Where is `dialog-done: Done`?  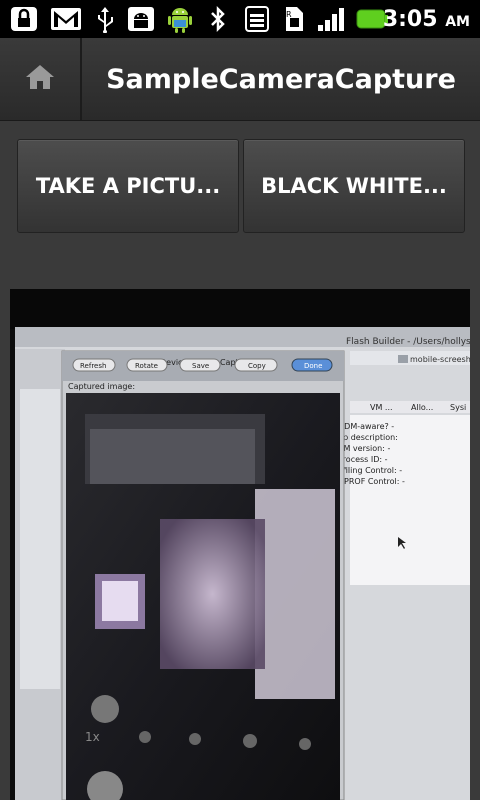 dialog-done: Done is located at coordinates (313, 366).